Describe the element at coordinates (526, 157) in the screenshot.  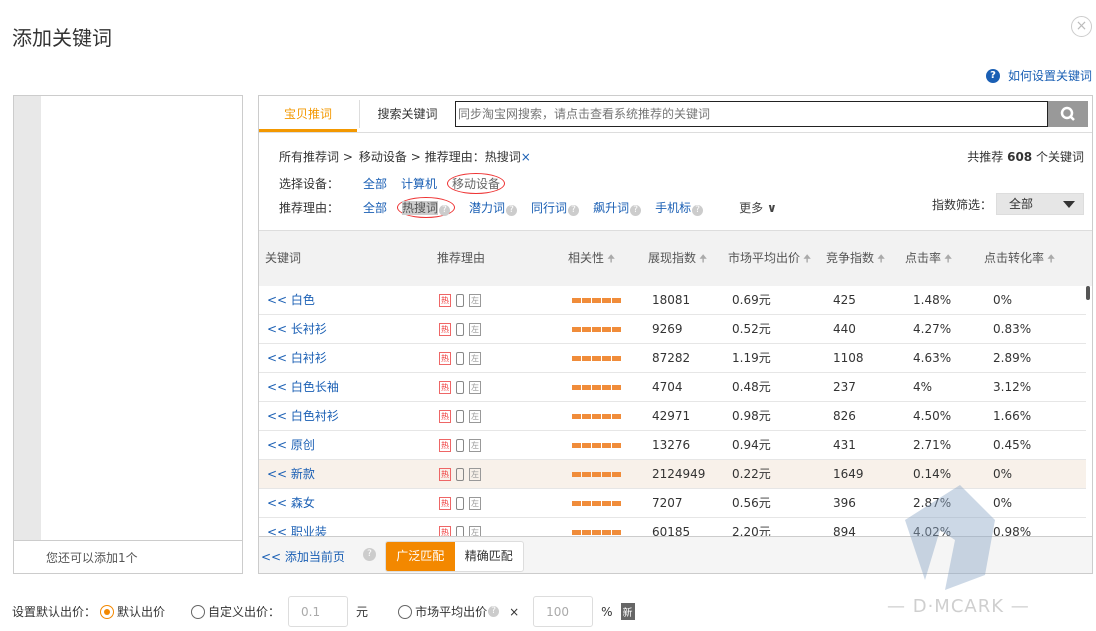
I see `remove-filter-icon: ×` at that location.